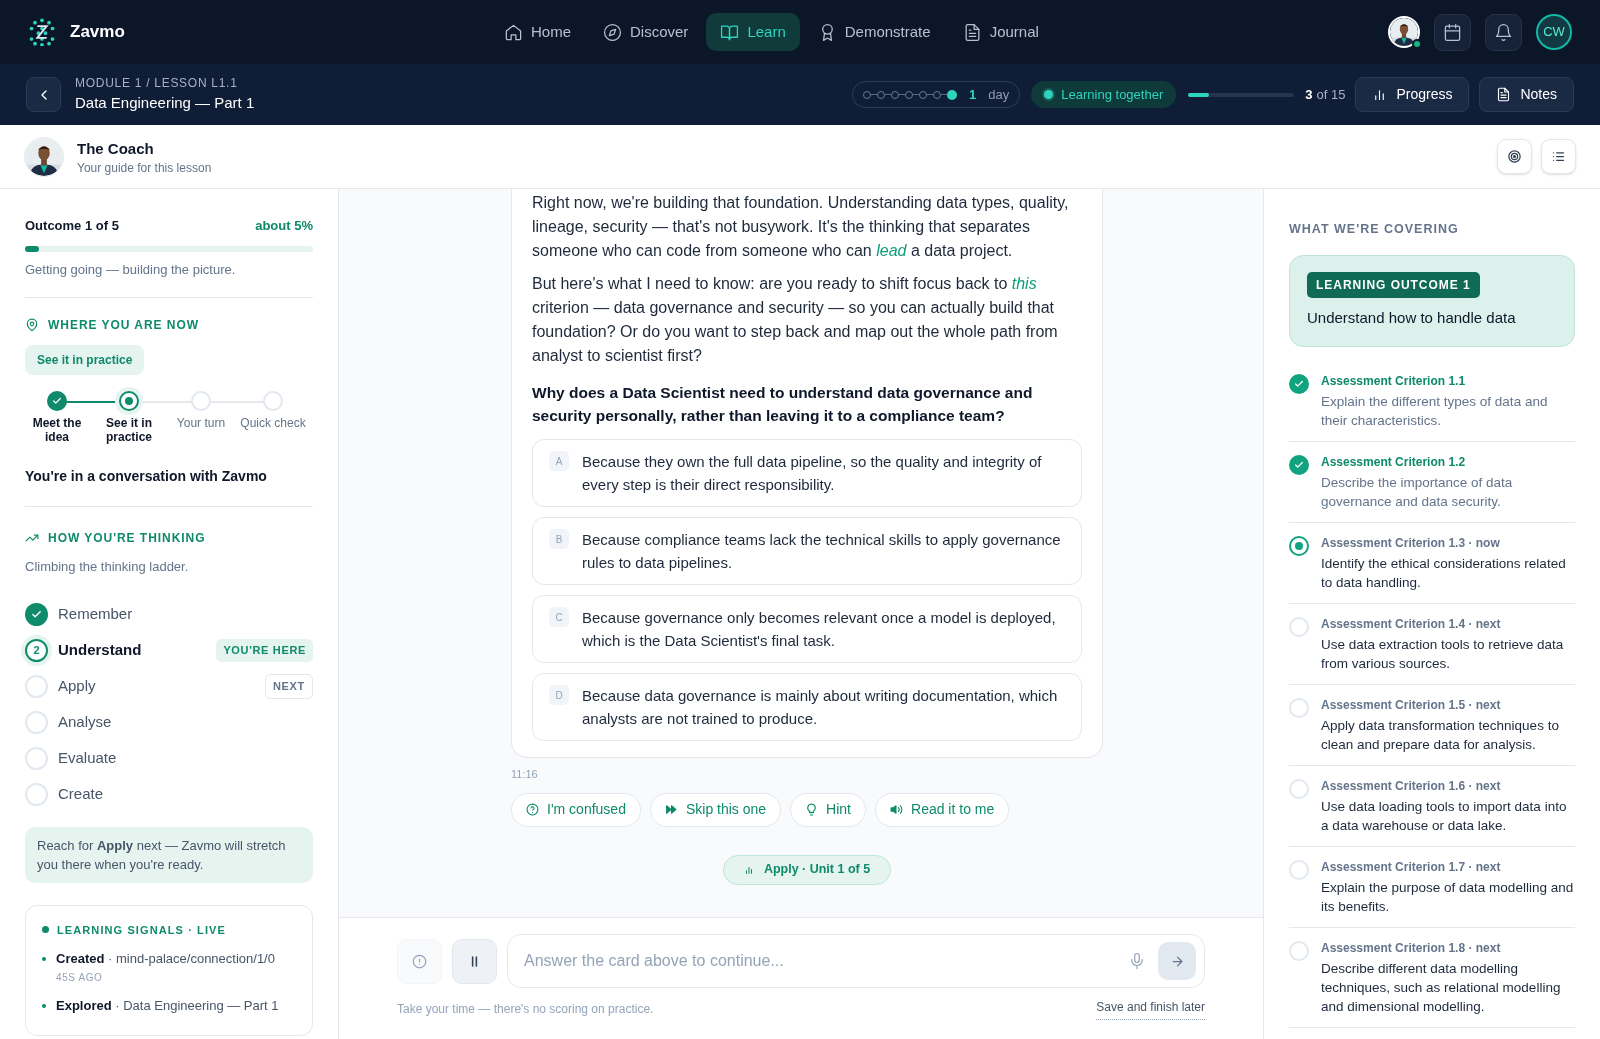 This screenshot has width=1600, height=1039. Describe the element at coordinates (116, 149) in the screenshot. I see `coach-name: The Coach` at that location.